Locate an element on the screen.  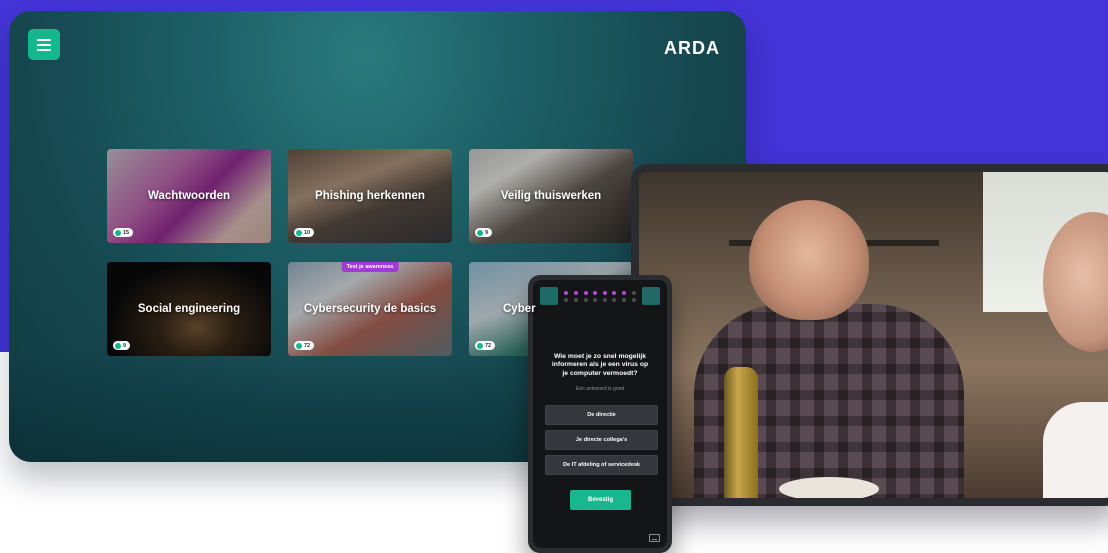
course-title: Phishing herkennen is located at coordinates (370, 196).